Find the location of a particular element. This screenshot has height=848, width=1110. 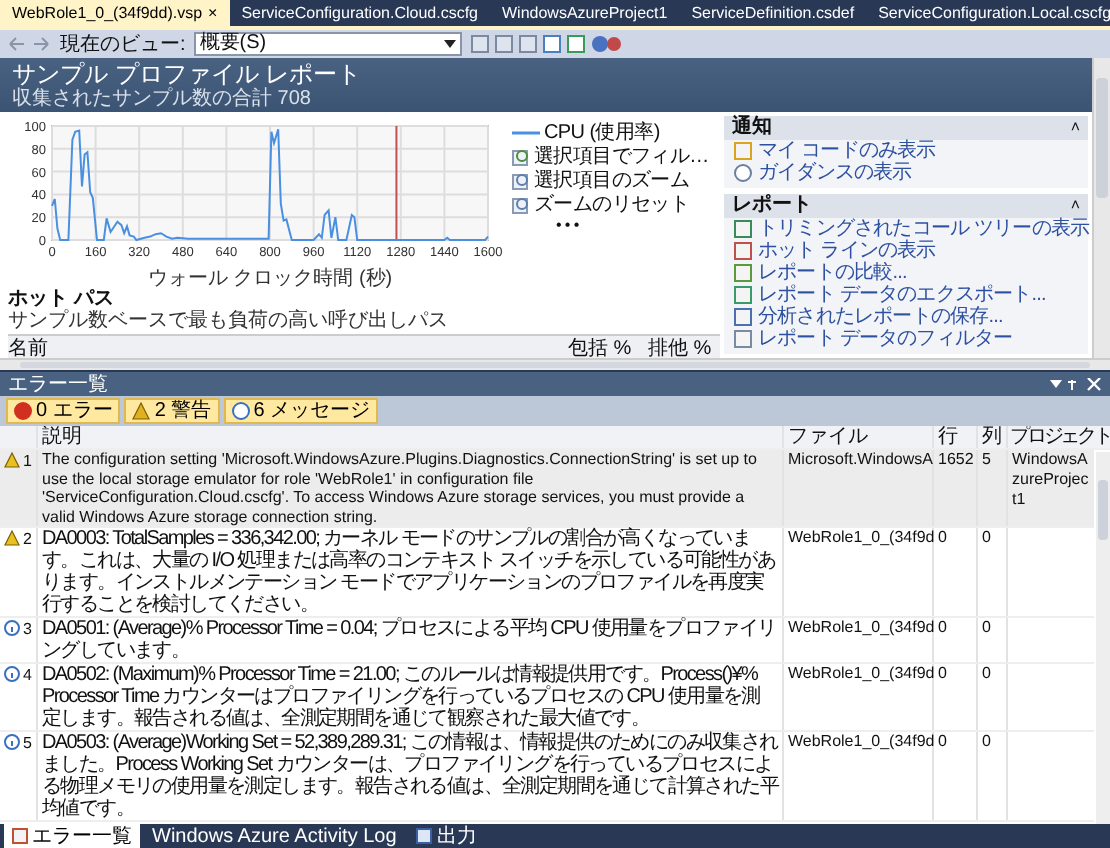

panel-link: マイ コードのみ表示 is located at coordinates (847, 151).